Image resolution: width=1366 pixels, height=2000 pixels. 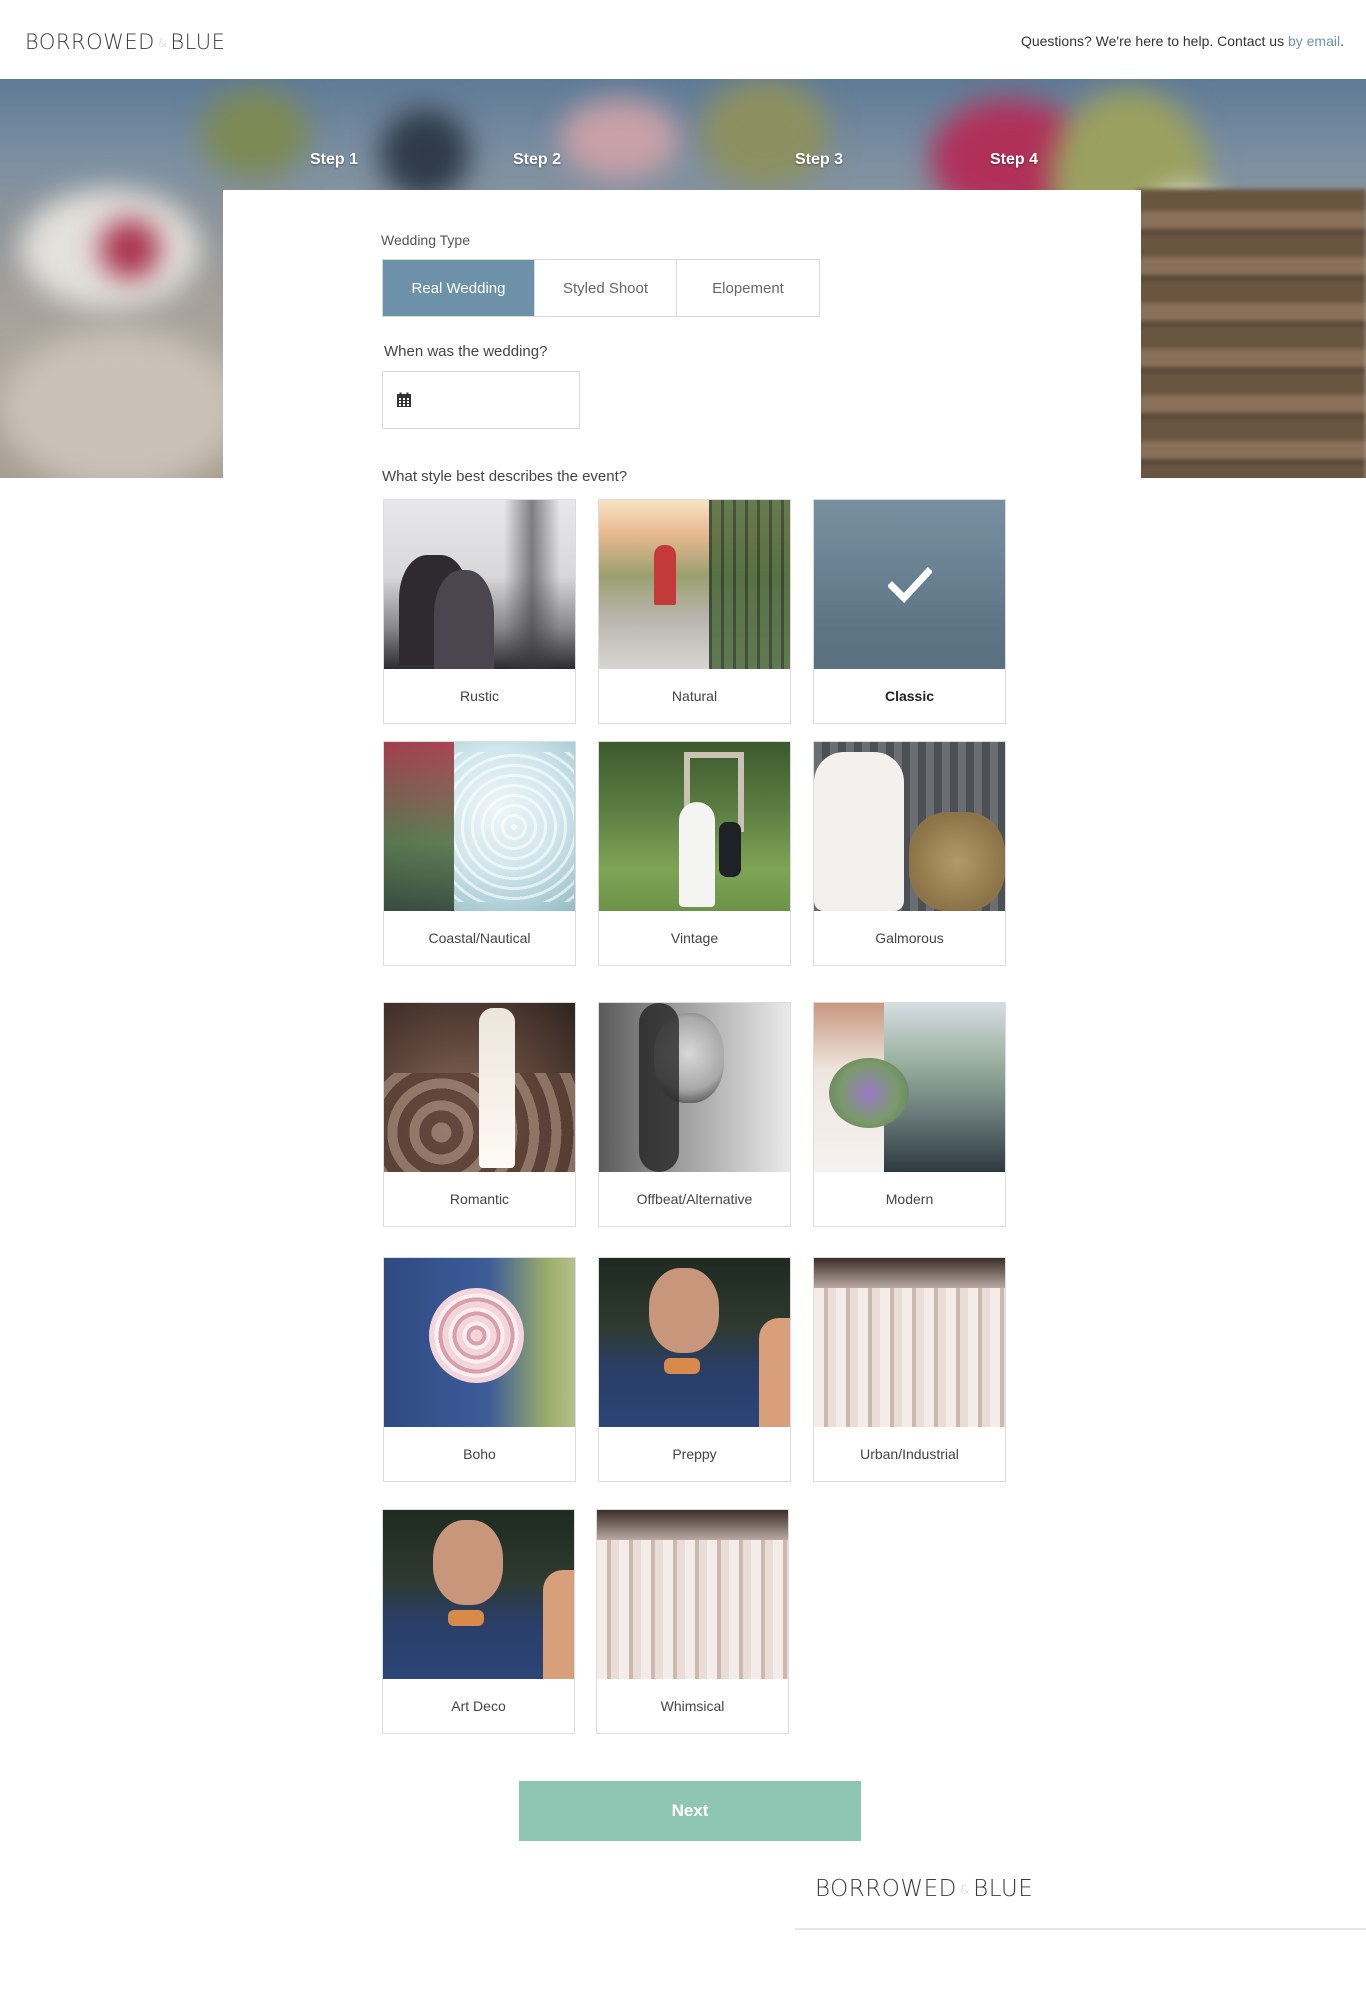 What do you see at coordinates (478, 1706) in the screenshot?
I see `style-label: Art Deco` at bounding box center [478, 1706].